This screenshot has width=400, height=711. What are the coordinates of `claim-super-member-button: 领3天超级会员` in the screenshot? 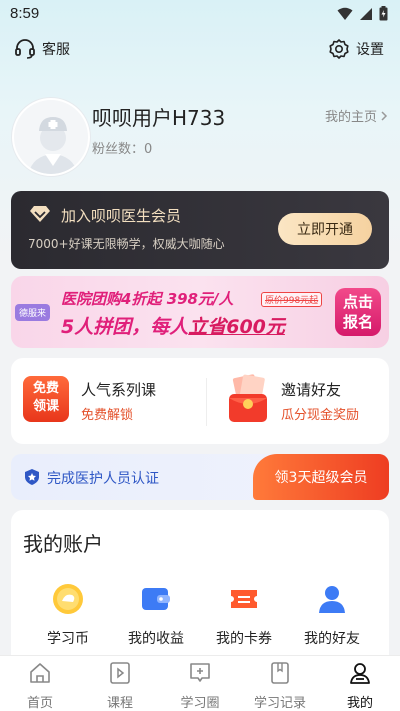 It's located at (321, 477).